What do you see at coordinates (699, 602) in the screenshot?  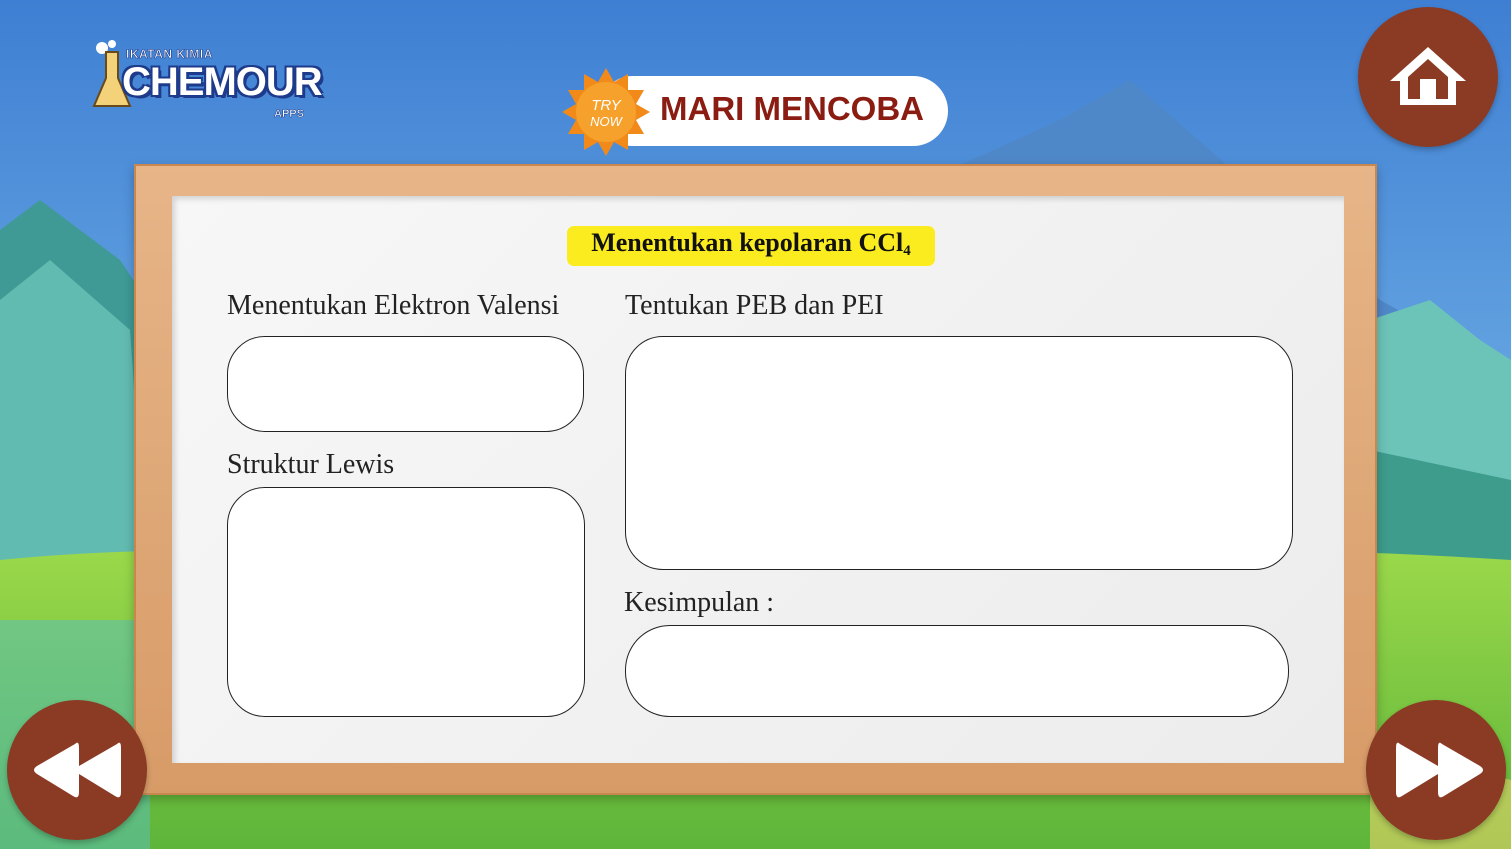 I see `conclusion-label: Kesimpulan :` at bounding box center [699, 602].